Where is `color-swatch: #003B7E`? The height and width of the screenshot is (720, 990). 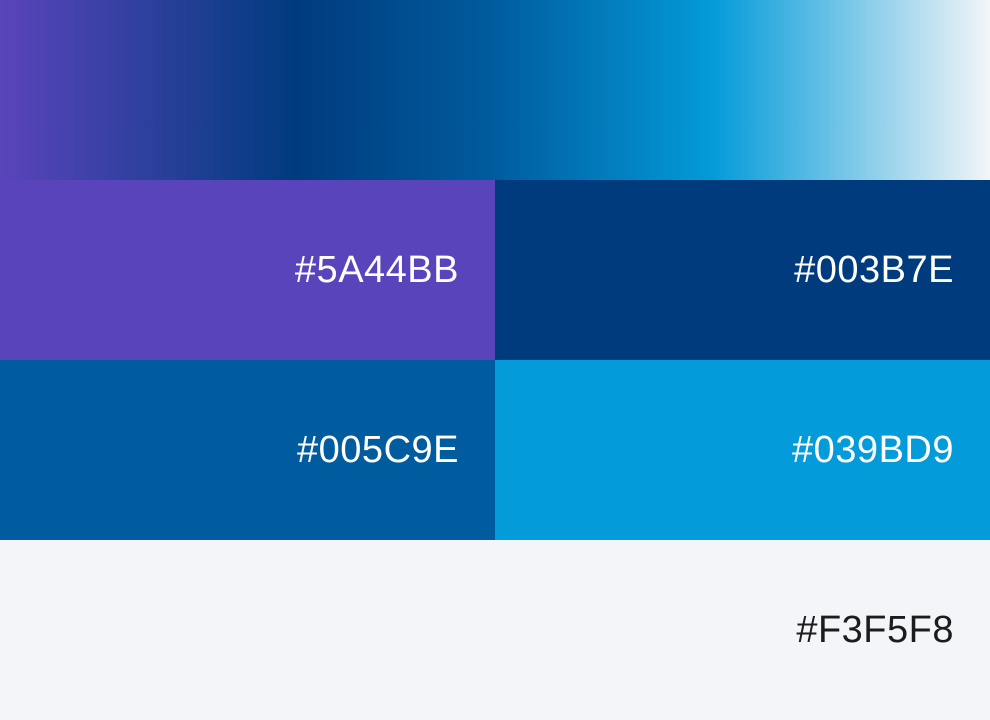
color-swatch: #003B7E is located at coordinates (742, 270).